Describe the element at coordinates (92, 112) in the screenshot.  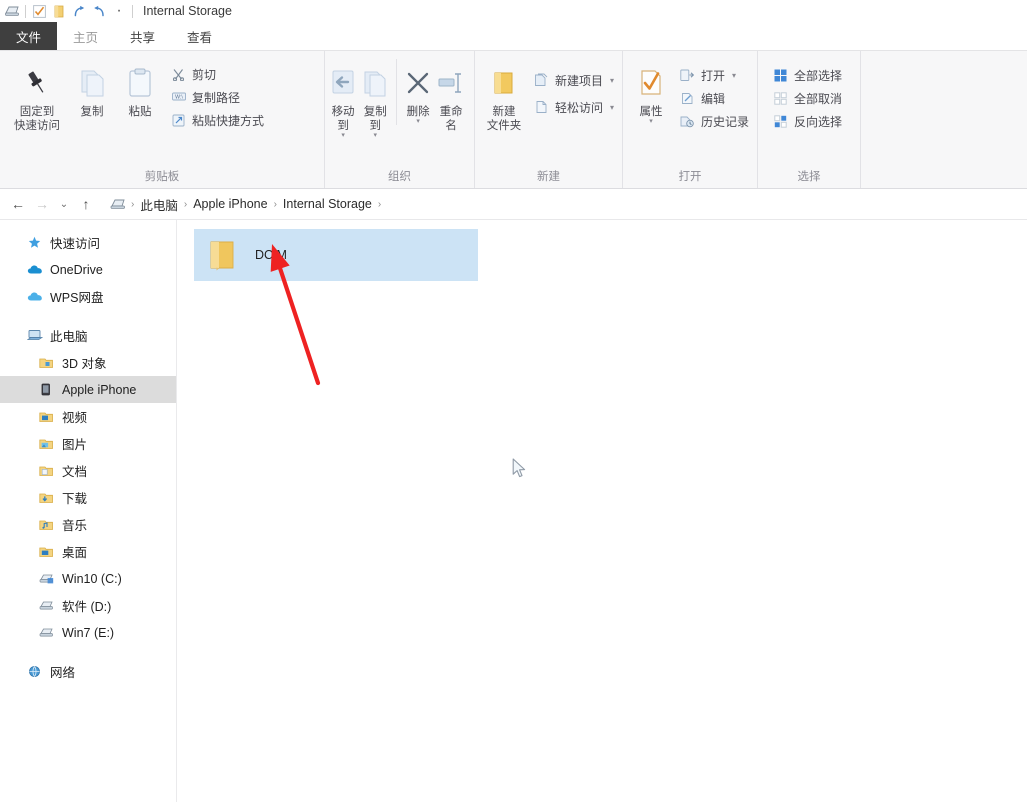
I see `copy-label: 复制` at that location.